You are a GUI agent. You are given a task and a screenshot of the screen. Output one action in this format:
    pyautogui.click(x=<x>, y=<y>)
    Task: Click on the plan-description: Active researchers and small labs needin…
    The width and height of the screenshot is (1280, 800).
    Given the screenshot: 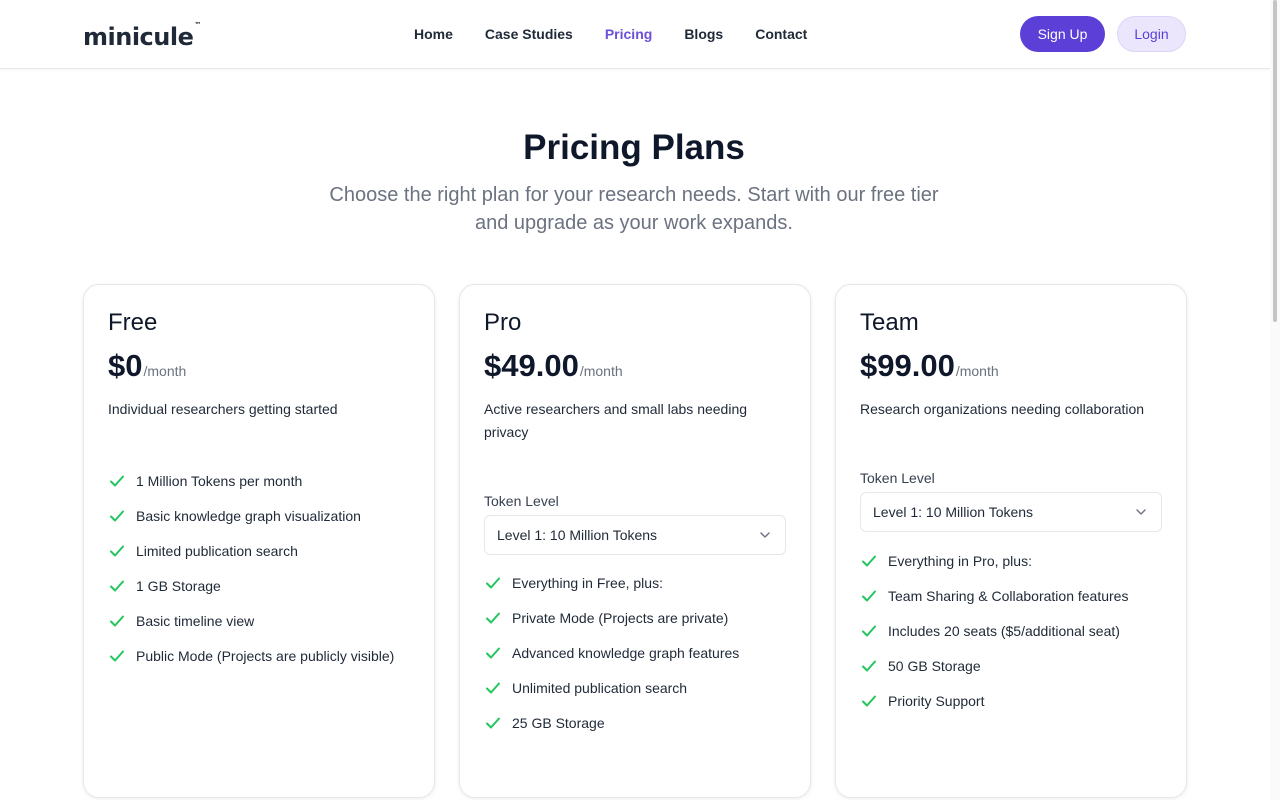 What is the action you would take?
    pyautogui.click(x=616, y=420)
    